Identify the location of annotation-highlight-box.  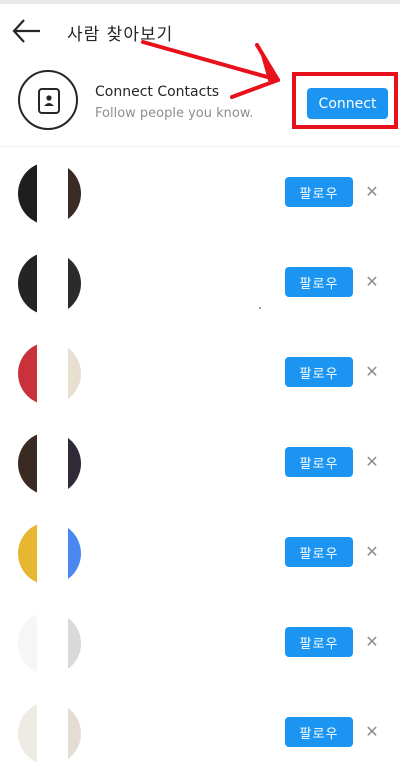
(345, 100).